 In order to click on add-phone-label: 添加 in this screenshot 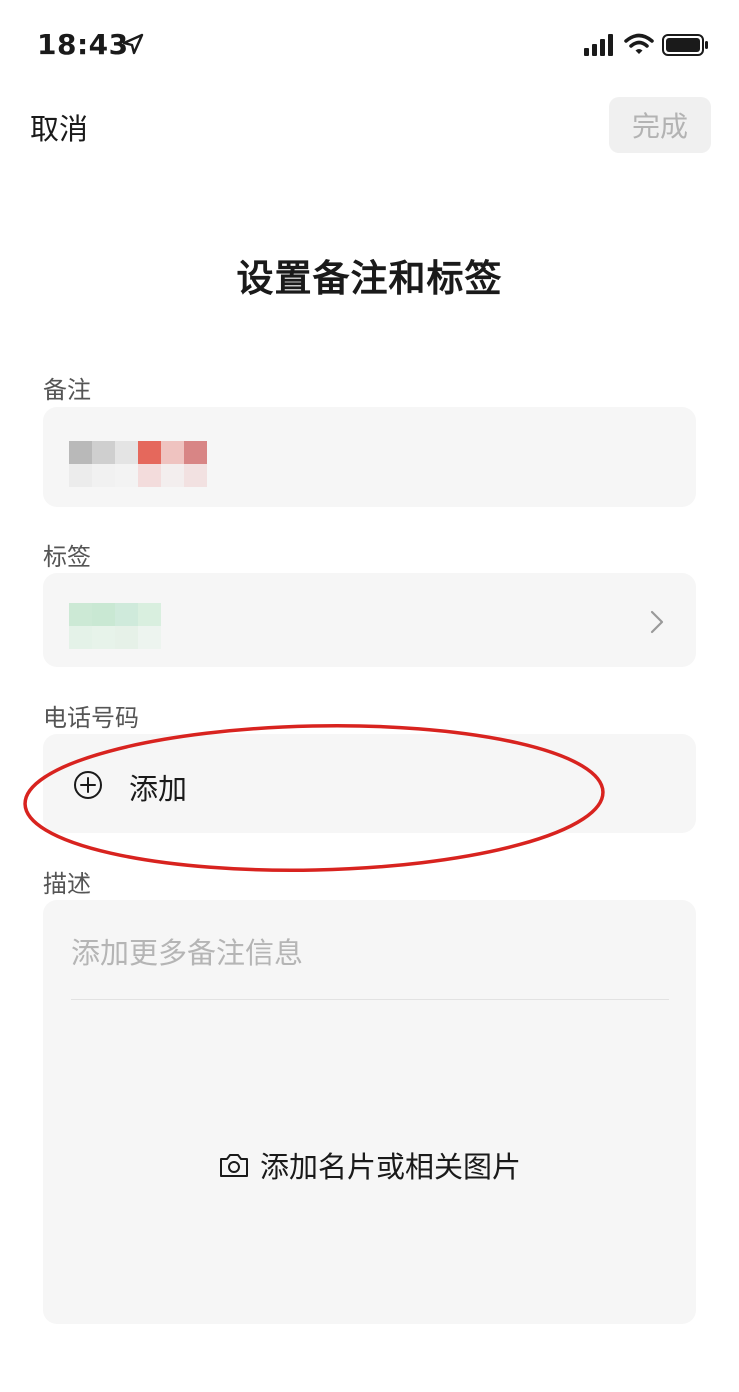, I will do `click(158, 789)`.